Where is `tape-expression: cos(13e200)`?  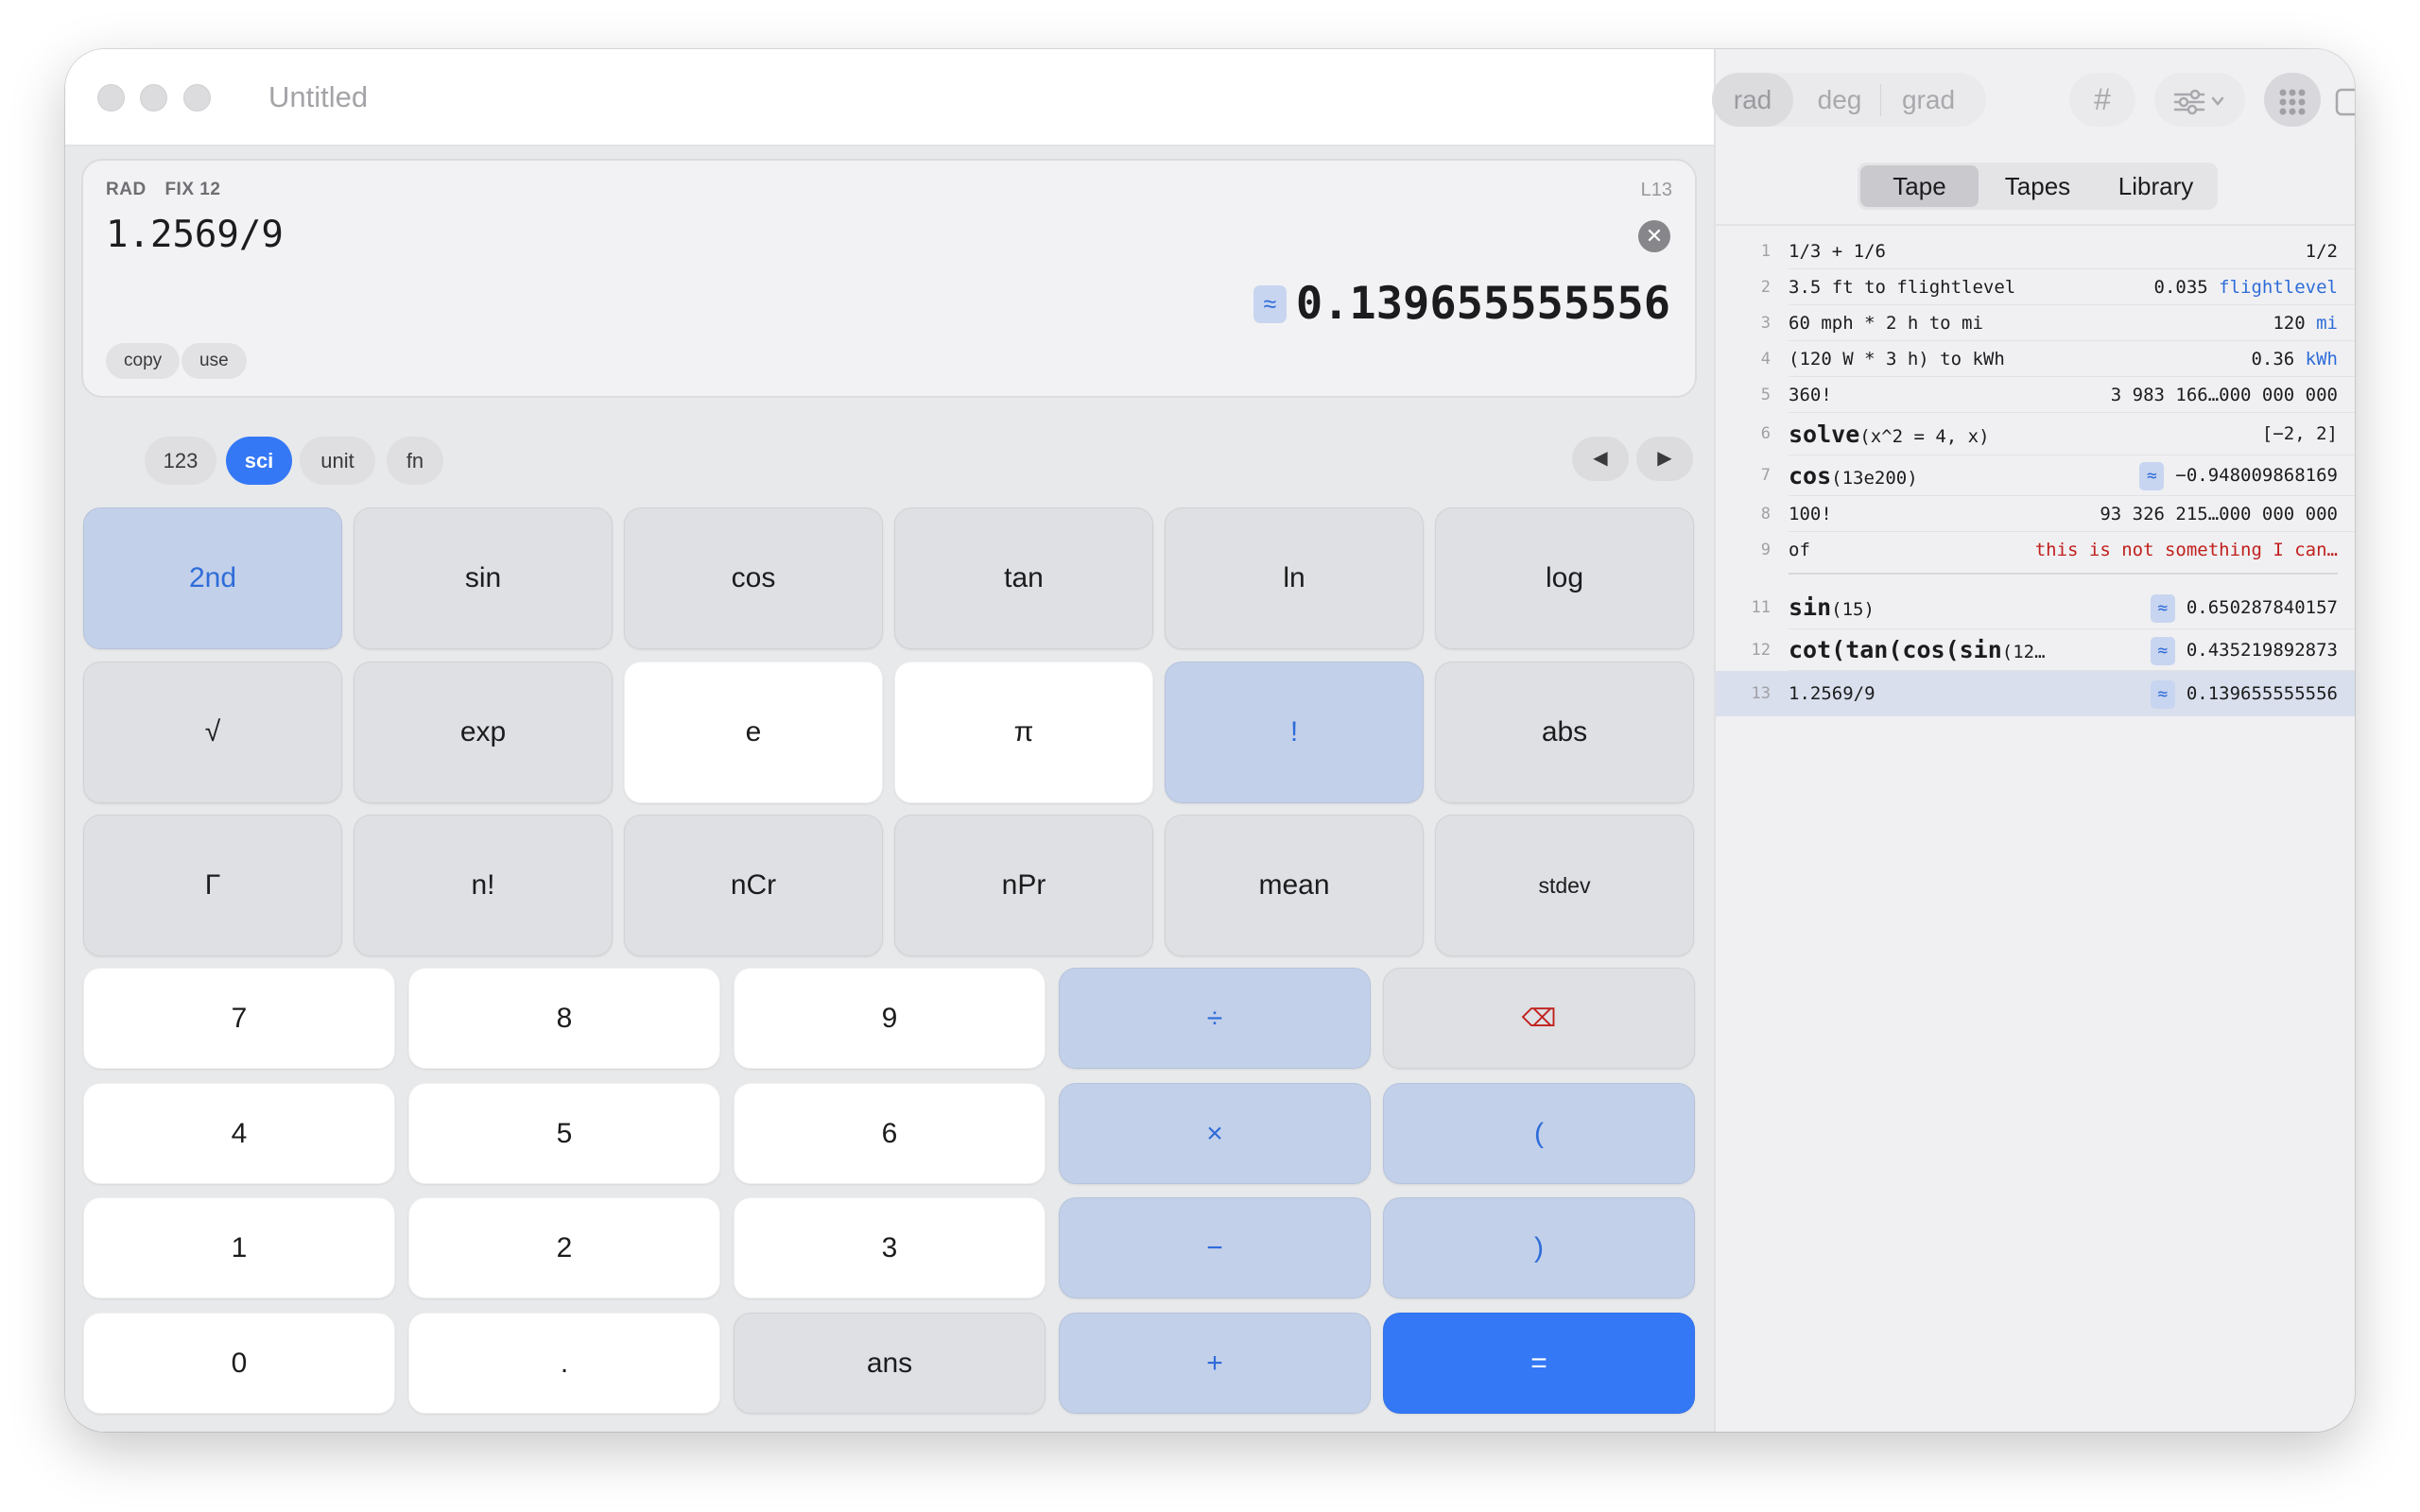
tape-expression: cos(13e200) is located at coordinates (1853, 477).